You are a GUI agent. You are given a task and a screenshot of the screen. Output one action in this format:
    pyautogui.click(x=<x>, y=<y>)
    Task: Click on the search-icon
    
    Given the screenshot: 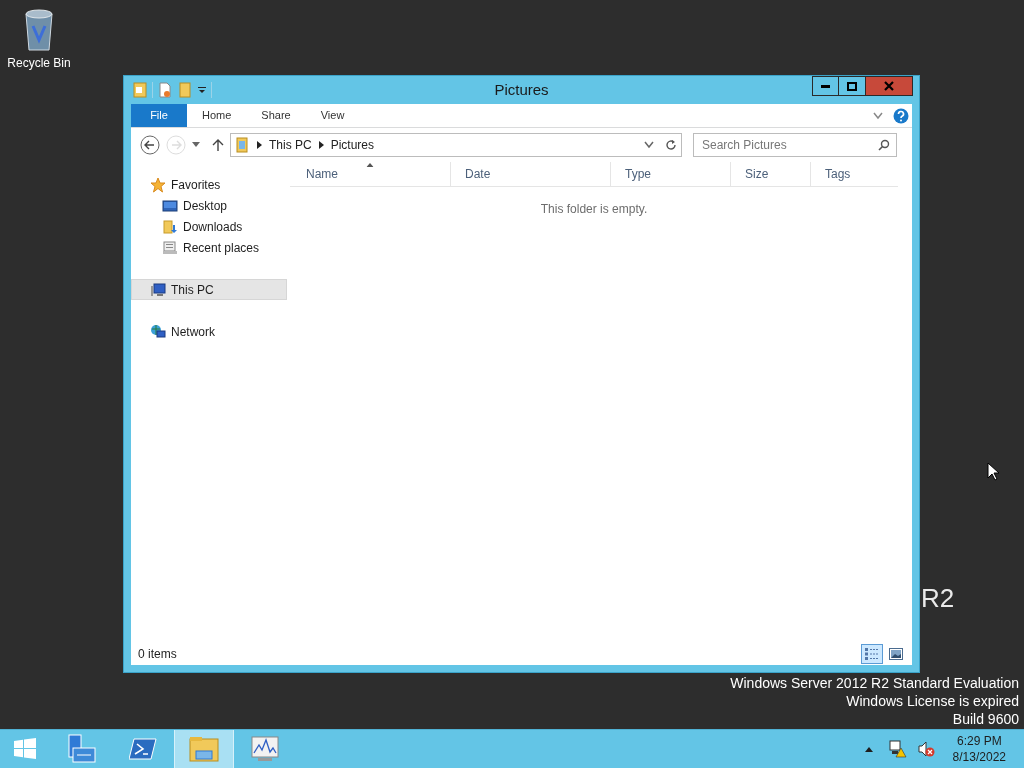 What is the action you would take?
    pyautogui.click(x=884, y=145)
    